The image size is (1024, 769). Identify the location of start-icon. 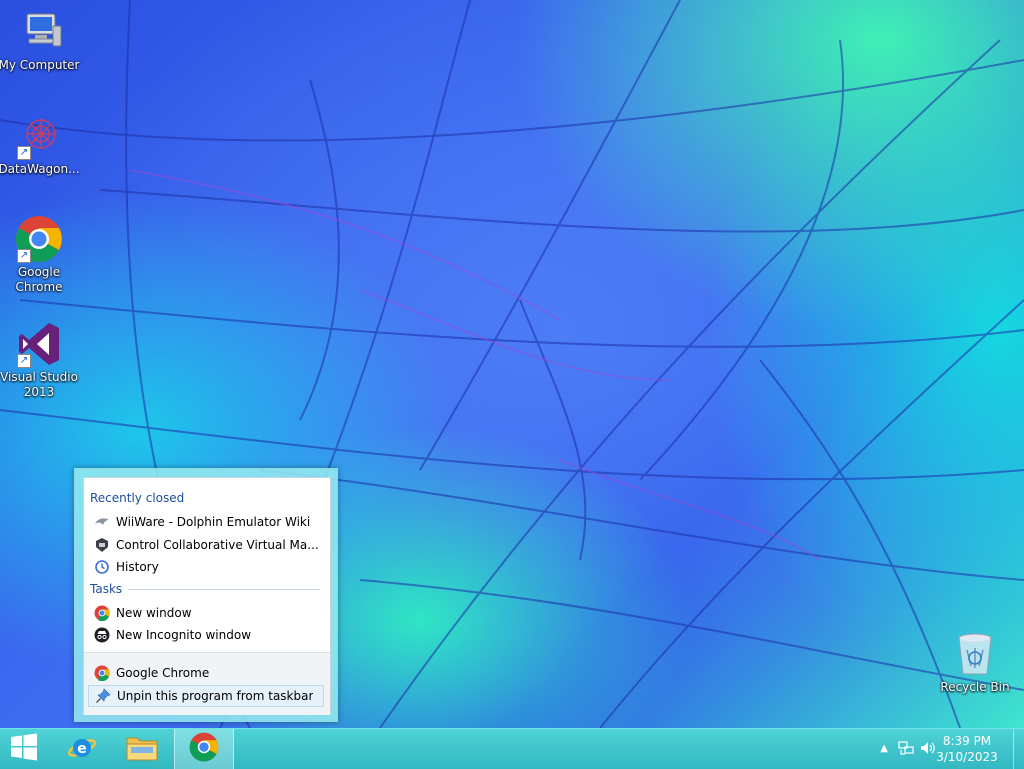
(24, 749).